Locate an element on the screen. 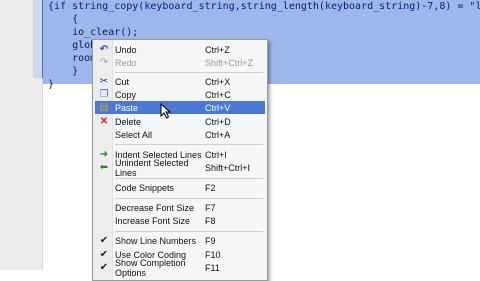 The height and width of the screenshot is (281, 480). line-gutter is located at coordinates (22, 135).